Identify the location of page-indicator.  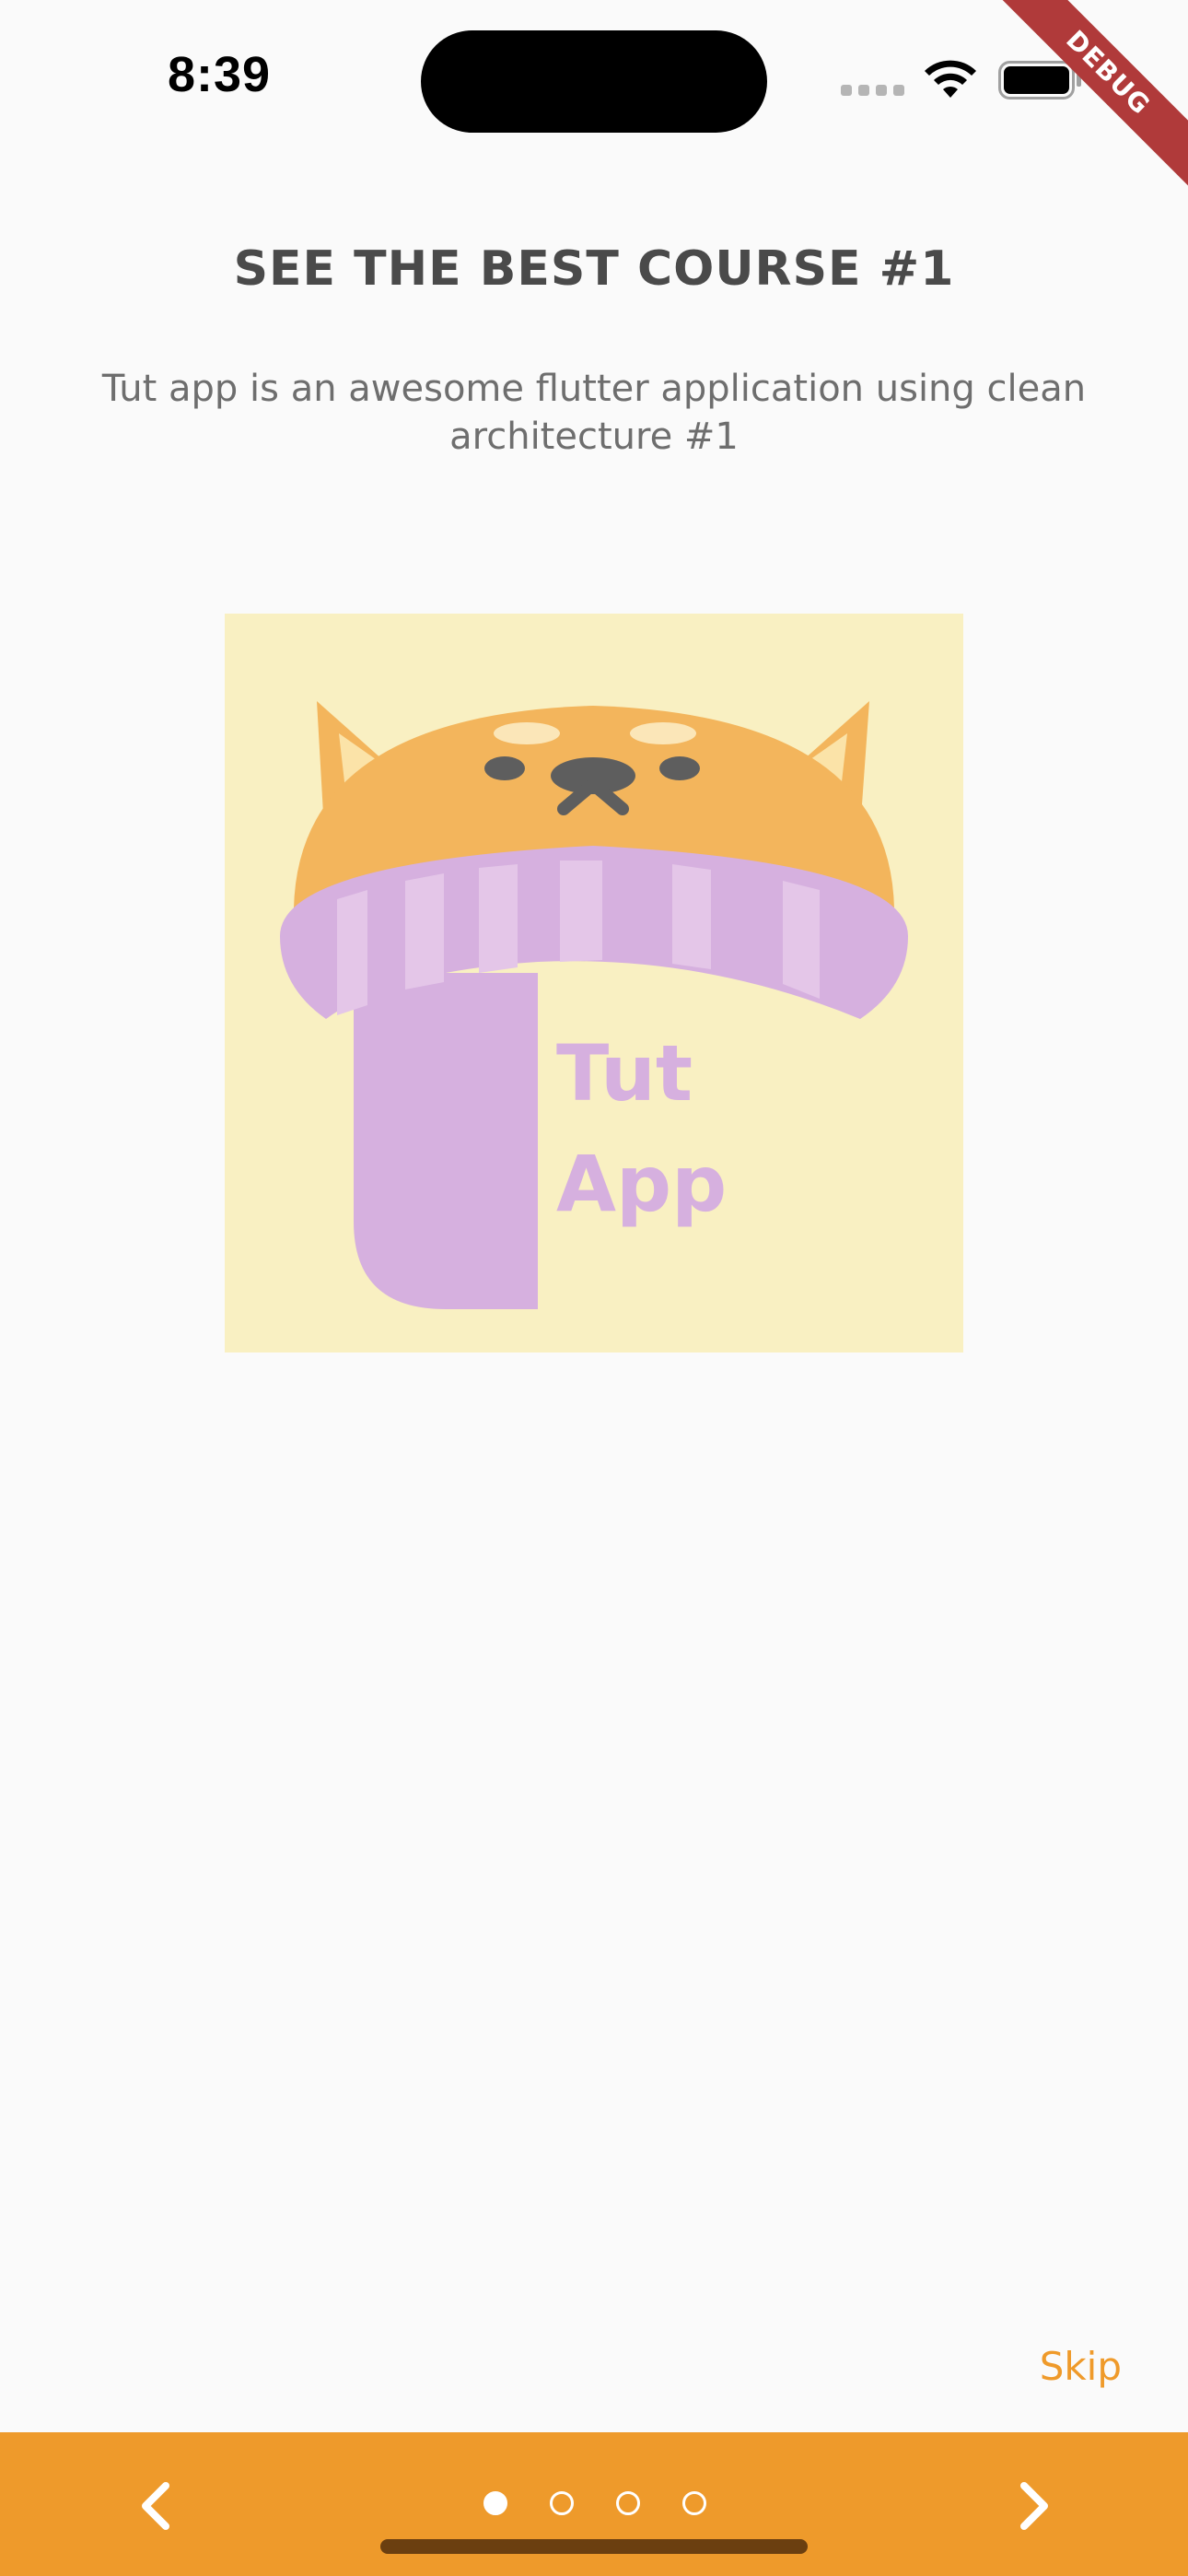
(595, 2504).